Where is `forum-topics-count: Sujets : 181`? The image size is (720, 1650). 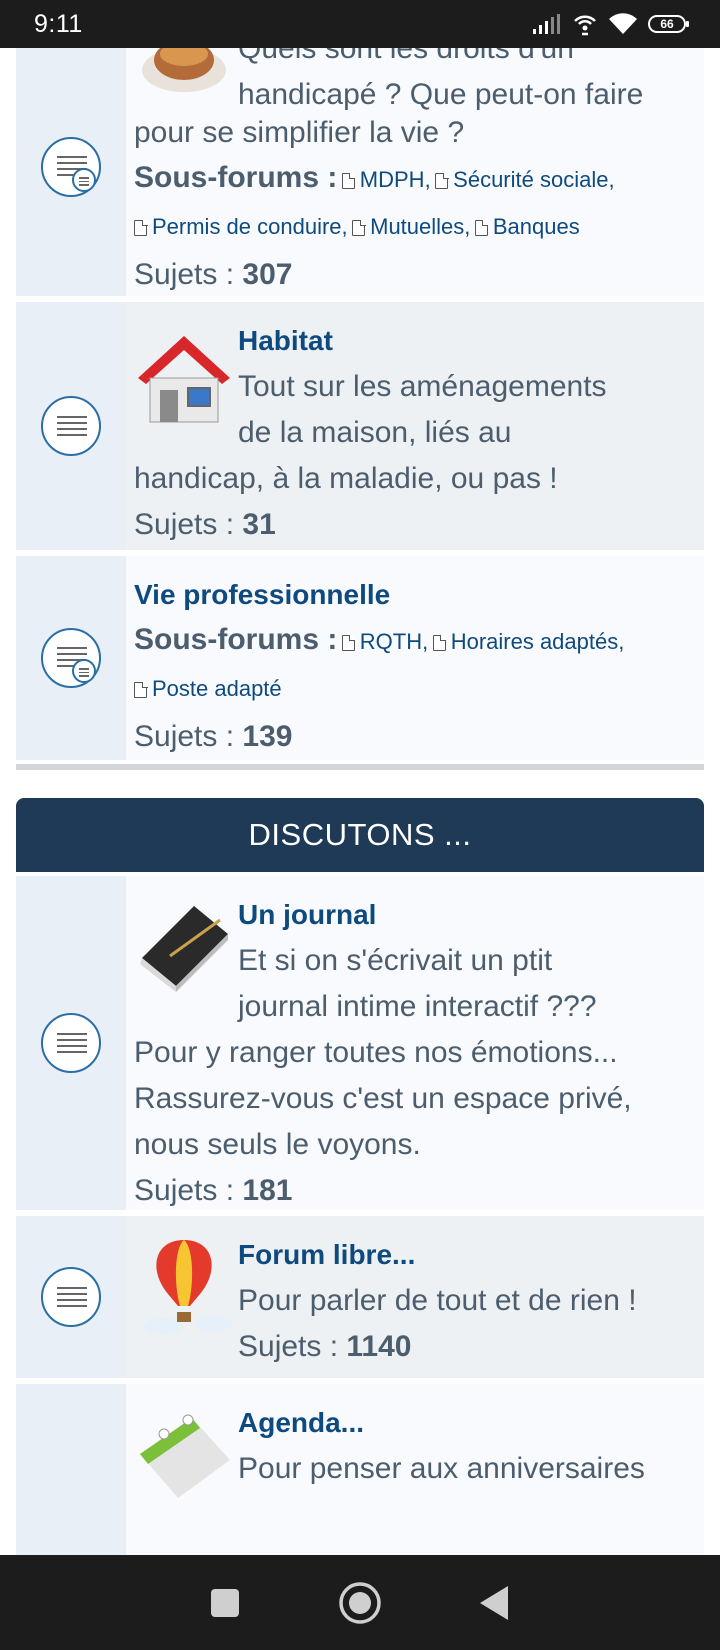
forum-topics-count: Sujets : 181 is located at coordinates (213, 1190).